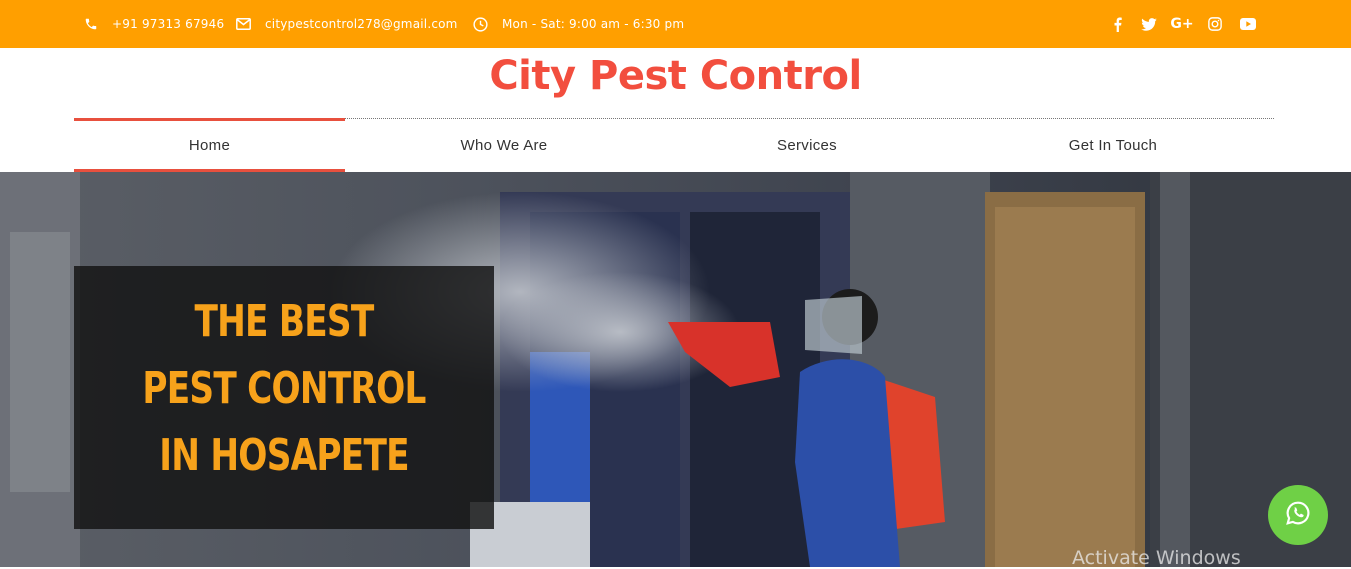 This screenshot has height=569, width=1351. What do you see at coordinates (284, 321) in the screenshot?
I see `hero-headline-line-1: THE BEST` at bounding box center [284, 321].